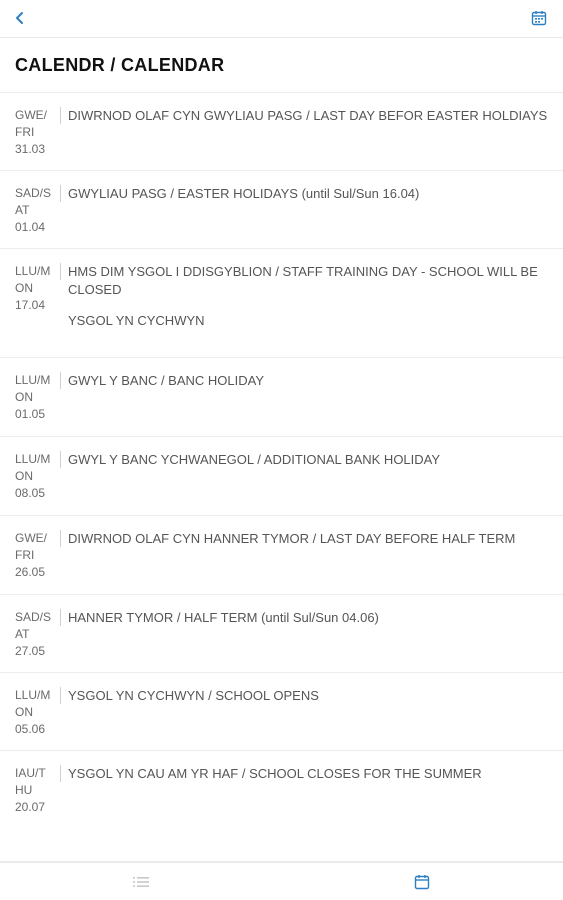 Image resolution: width=563 pixels, height=900 pixels. What do you see at coordinates (30, 493) in the screenshot?
I see `event-date-value: 08.05` at bounding box center [30, 493].